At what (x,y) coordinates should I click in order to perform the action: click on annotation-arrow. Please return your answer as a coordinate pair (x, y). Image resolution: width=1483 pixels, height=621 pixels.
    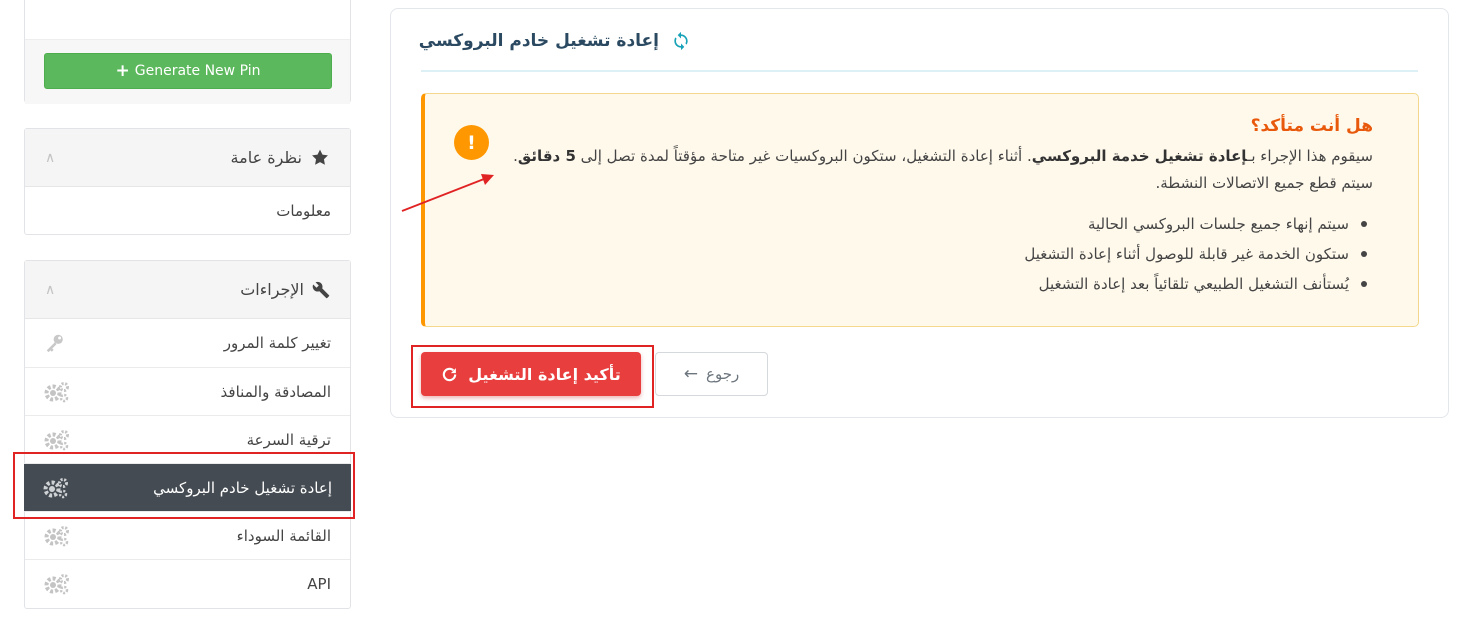
    Looking at the image, I should click on (447, 193).